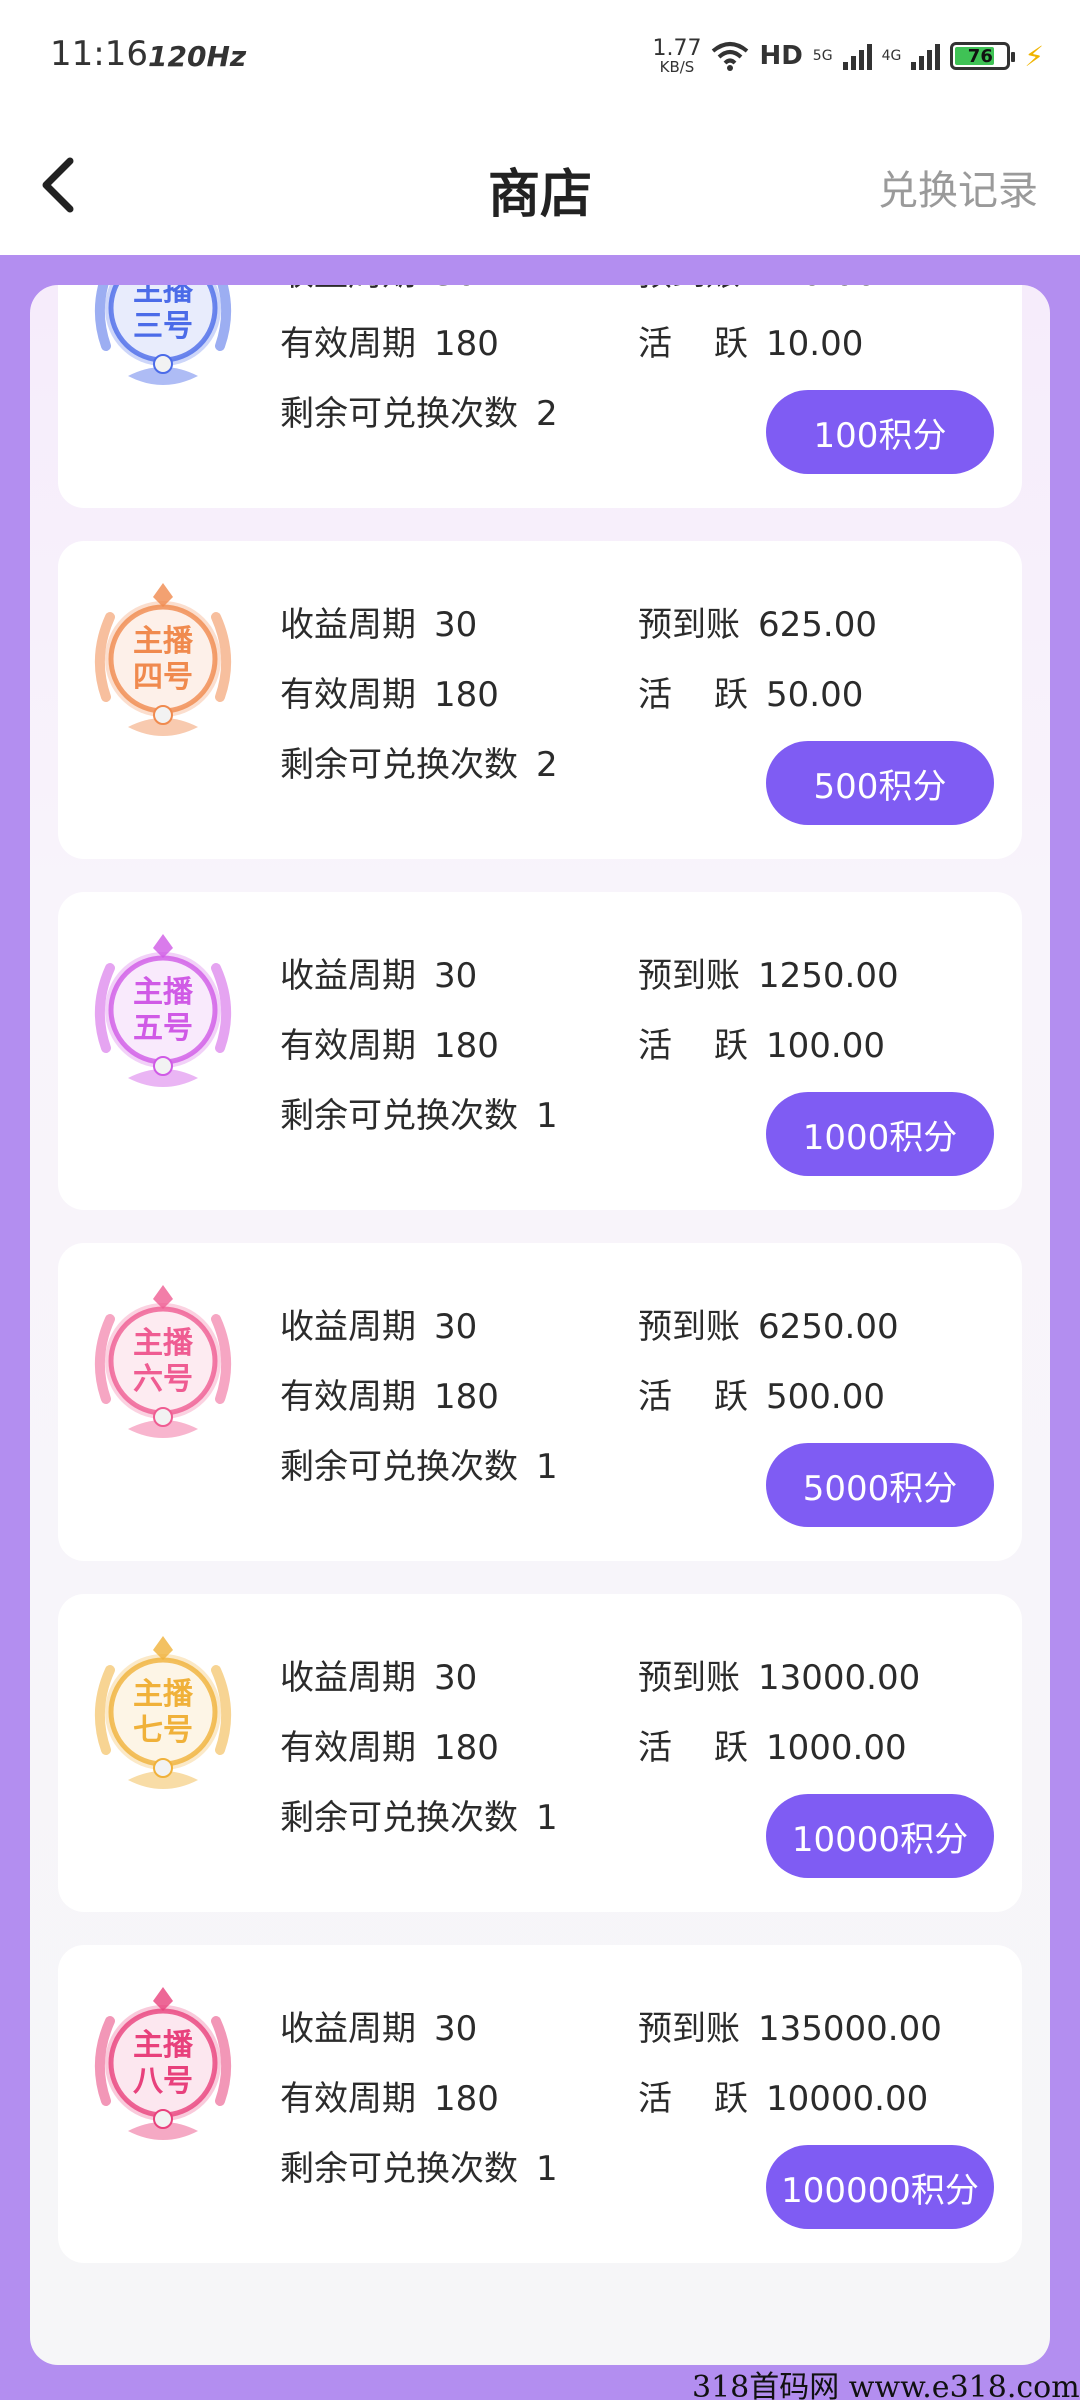 The height and width of the screenshot is (2400, 1080). I want to click on exchange-record-link: 兑换记录, so click(958, 187).